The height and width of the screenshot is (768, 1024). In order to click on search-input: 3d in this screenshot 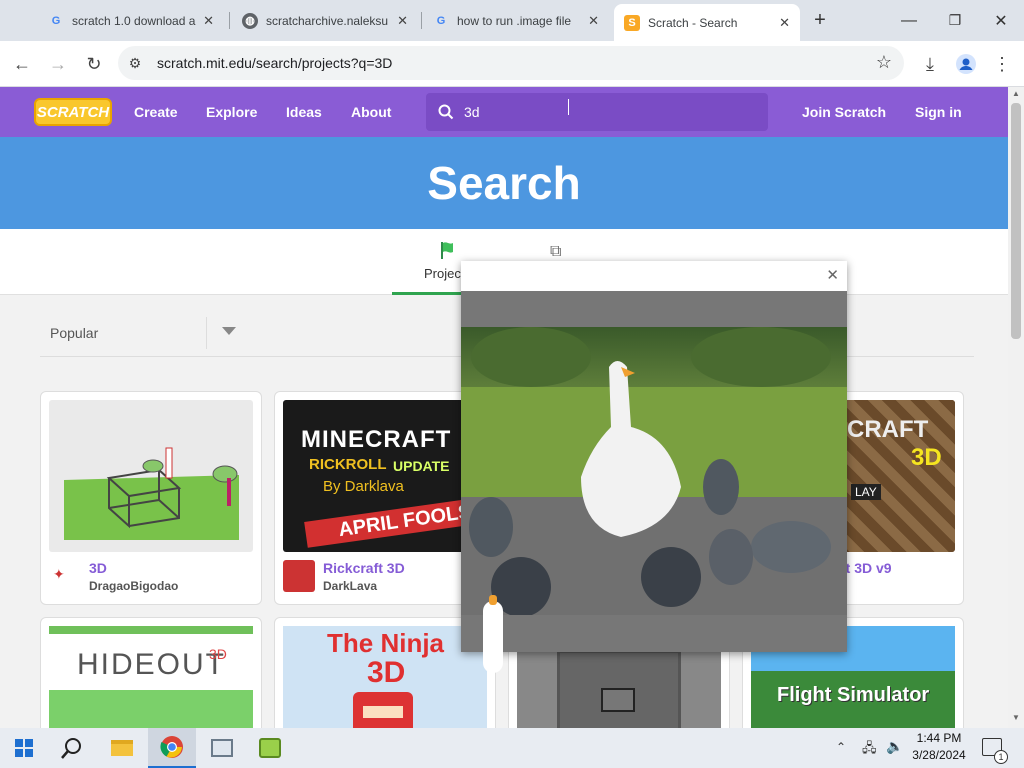, I will do `click(597, 112)`.